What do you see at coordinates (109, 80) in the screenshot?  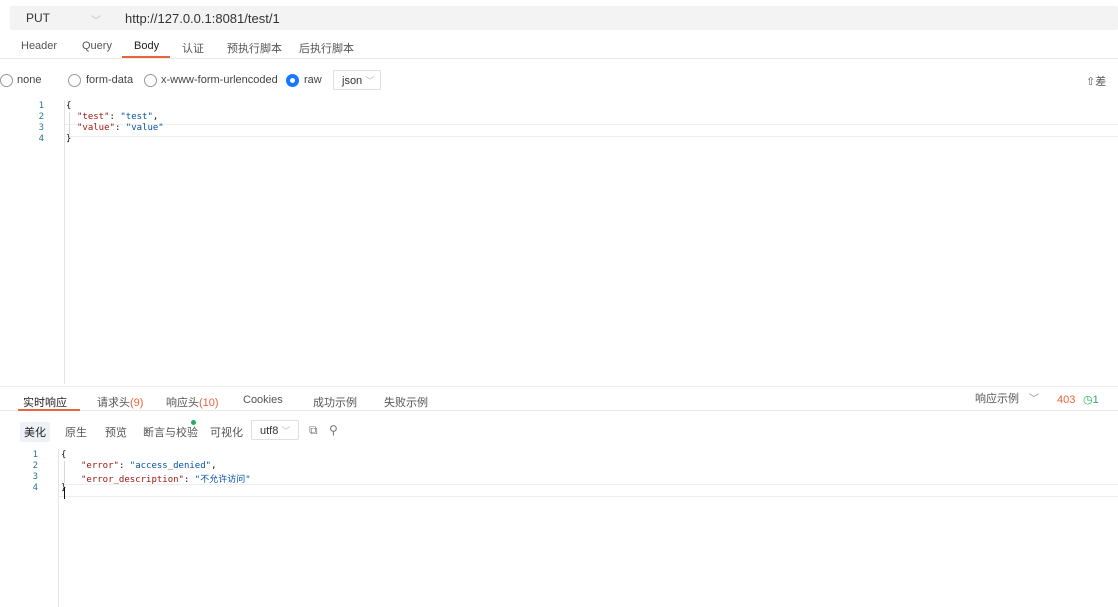 I see `radio-form-data-label: form-data` at bounding box center [109, 80].